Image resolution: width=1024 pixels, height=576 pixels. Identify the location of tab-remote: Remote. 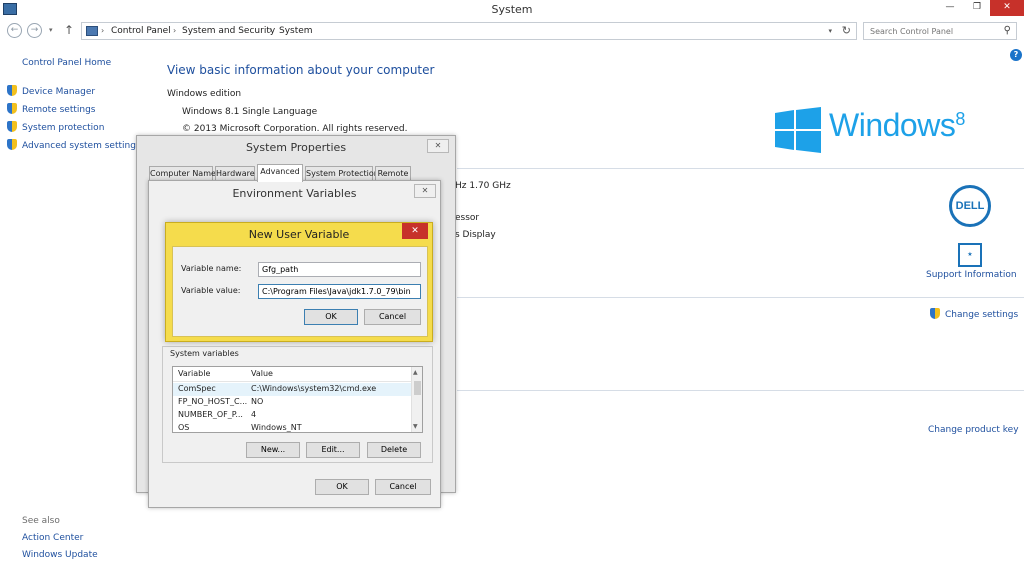
(393, 173).